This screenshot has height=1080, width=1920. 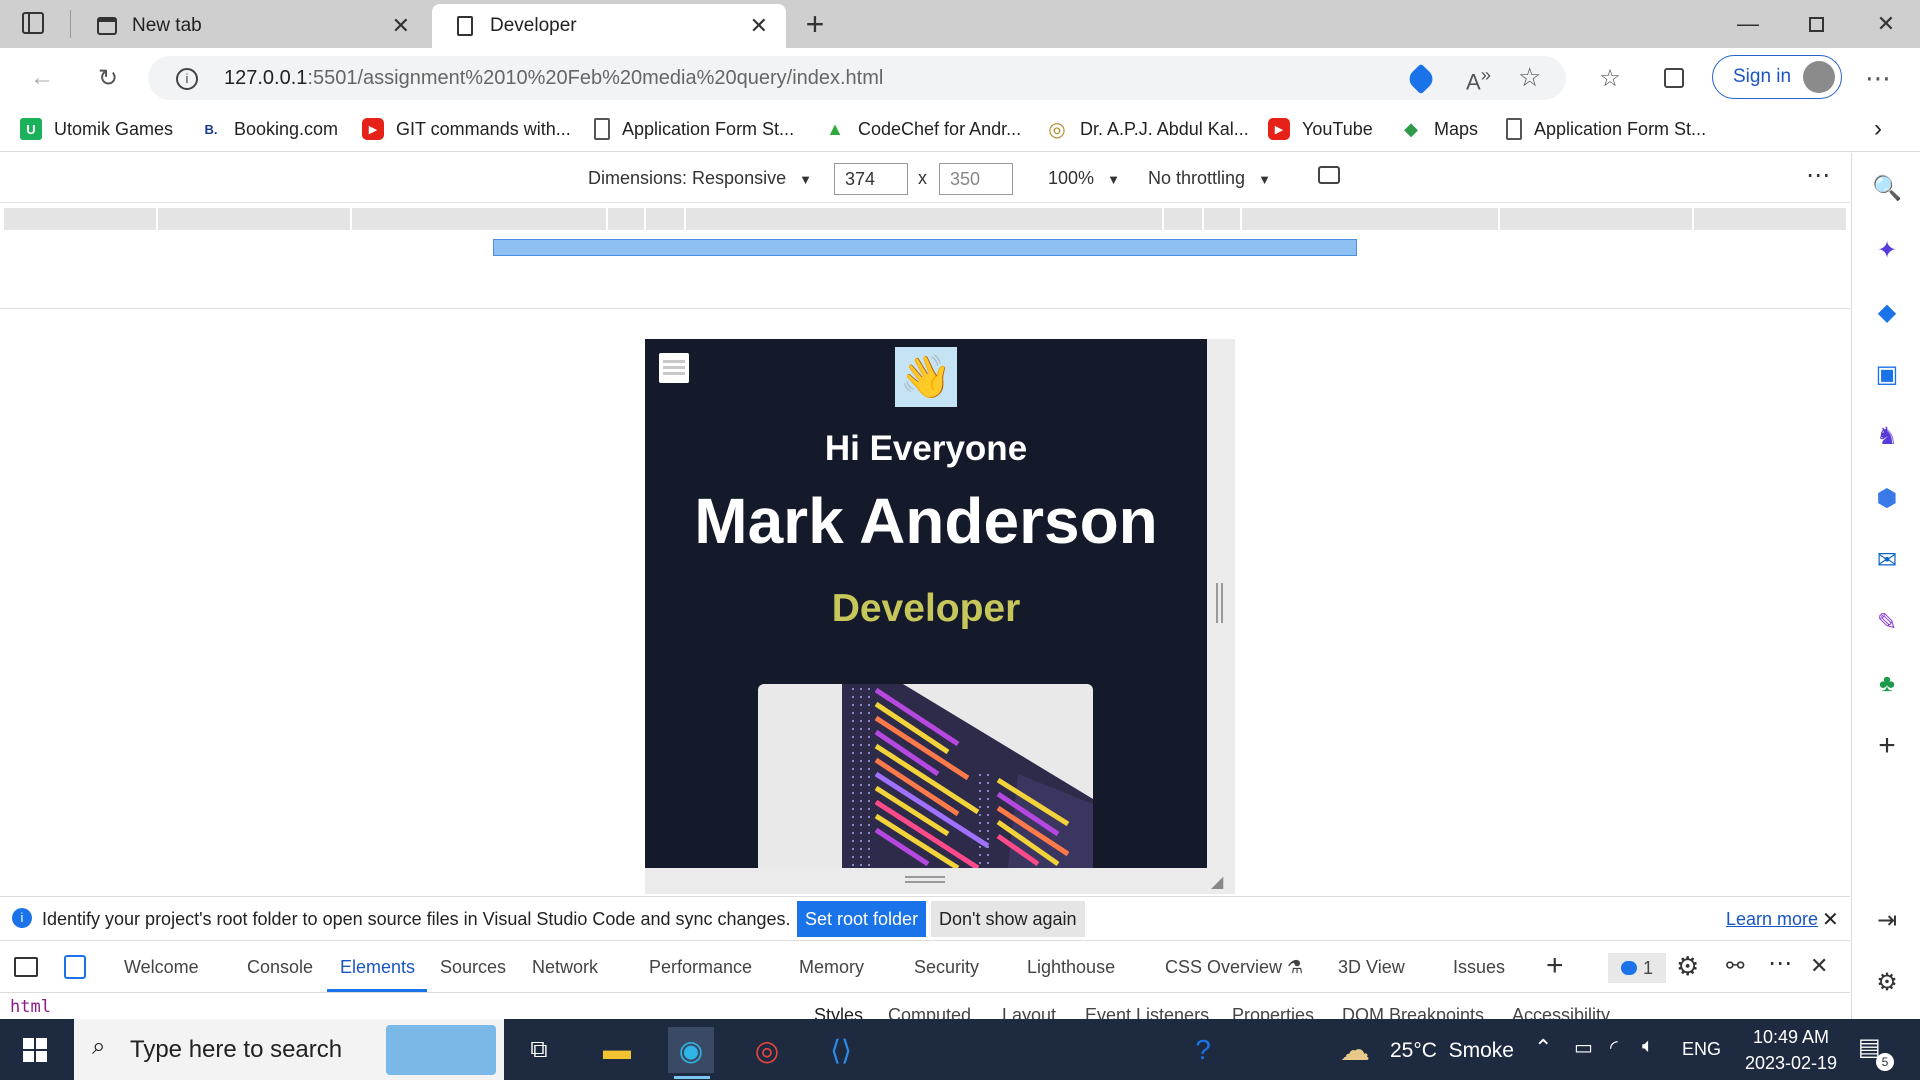 What do you see at coordinates (1791, 1063) in the screenshot?
I see `clock-date: 2023-02-19` at bounding box center [1791, 1063].